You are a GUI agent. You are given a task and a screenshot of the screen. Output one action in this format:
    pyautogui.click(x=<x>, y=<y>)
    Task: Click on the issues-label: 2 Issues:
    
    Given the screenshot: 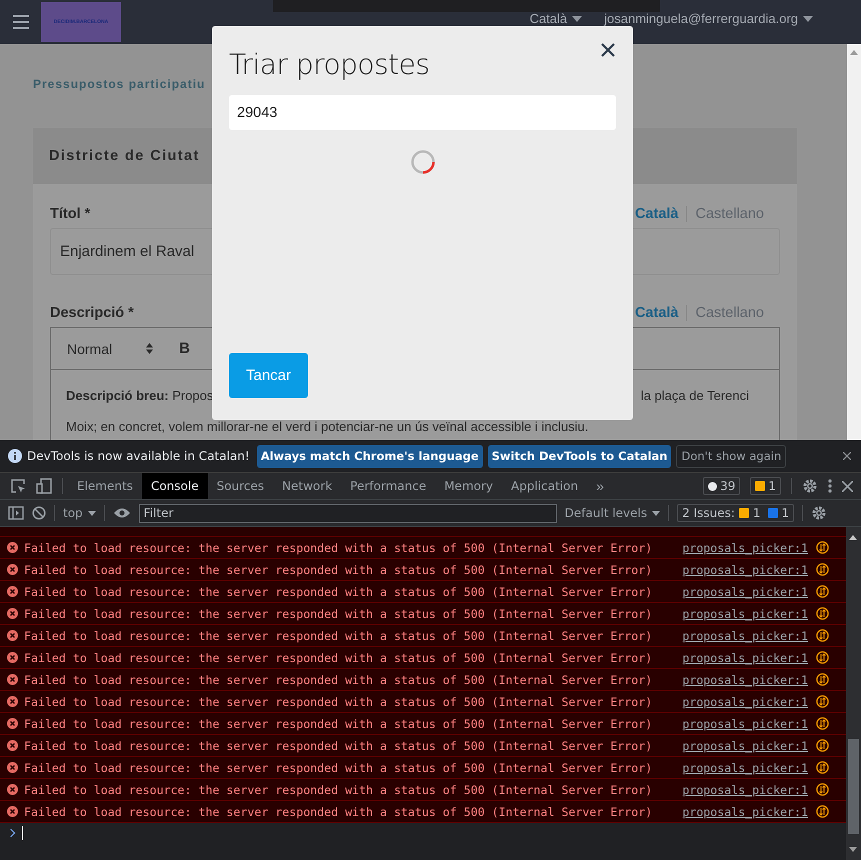 What is the action you would take?
    pyautogui.click(x=708, y=513)
    